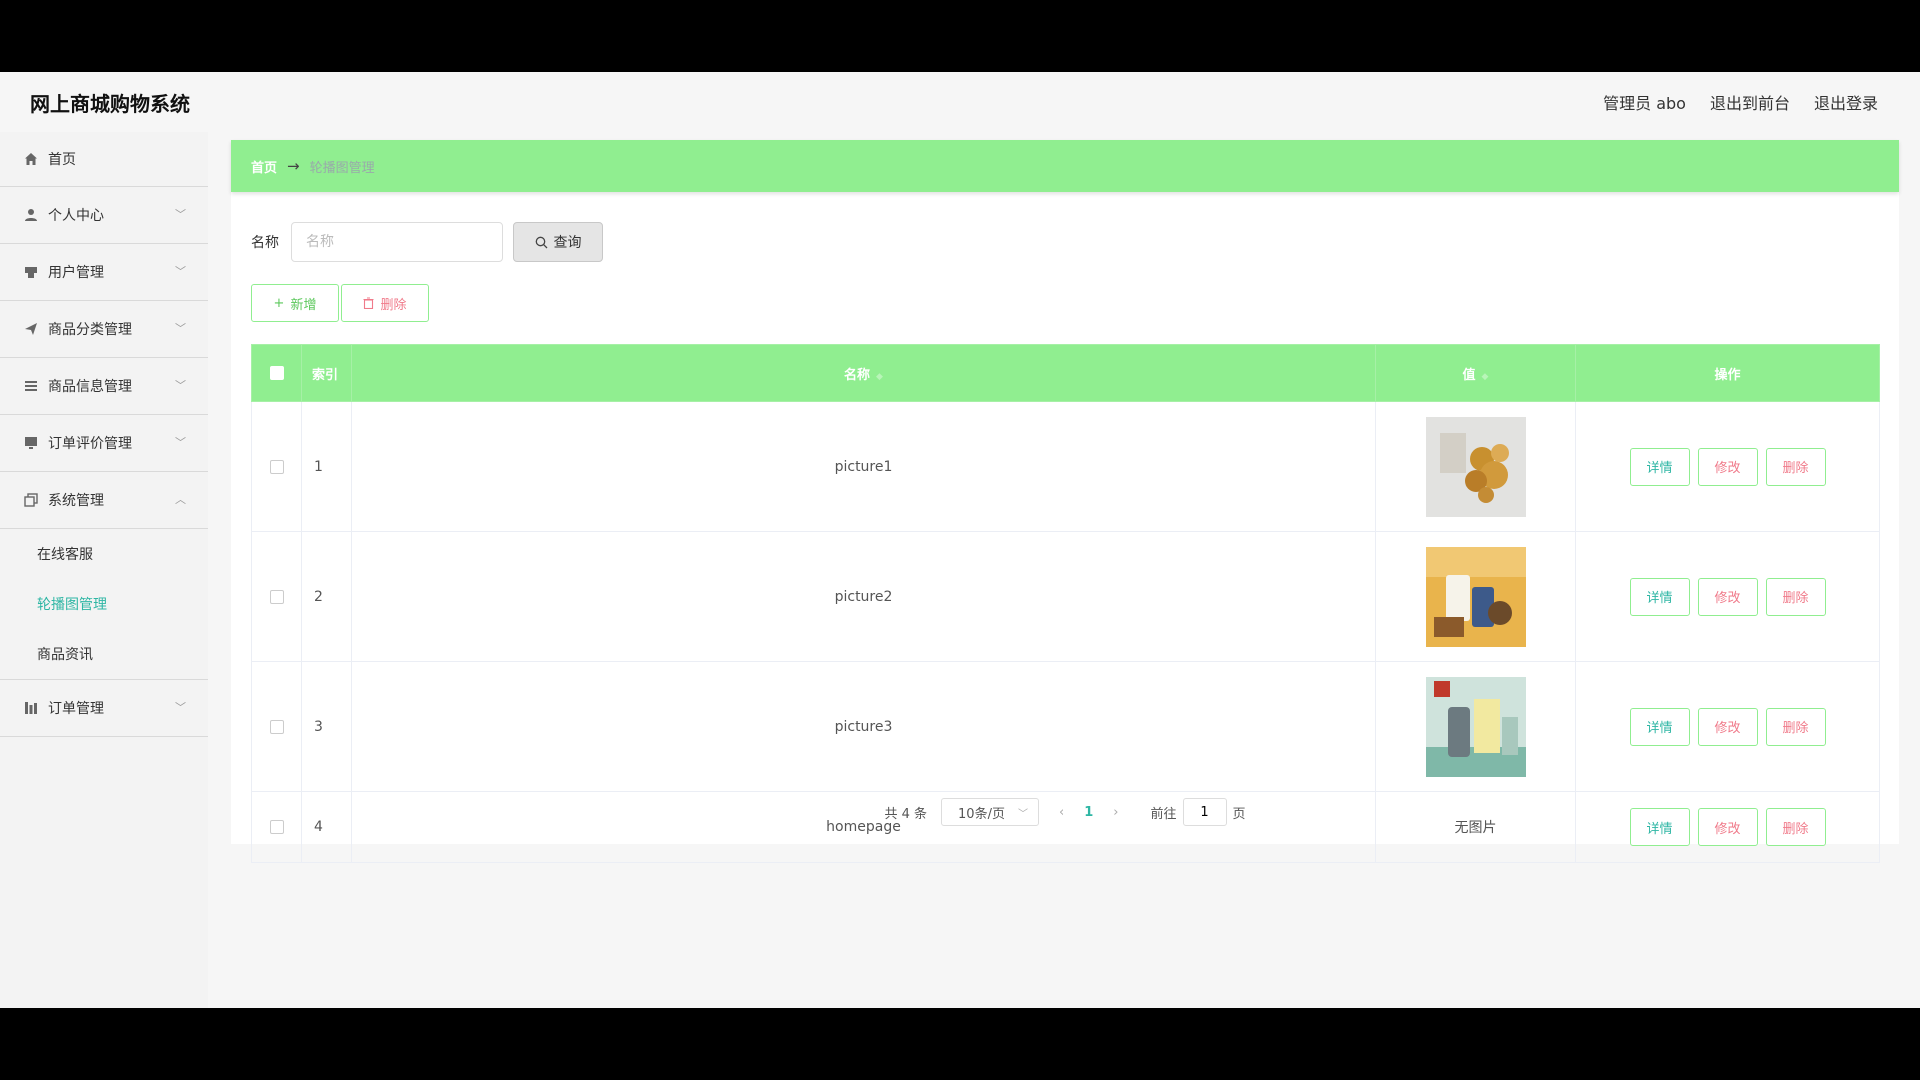 This screenshot has height=1080, width=1920. What do you see at coordinates (340, 303) in the screenshot?
I see `action-row: + 新增 删除` at bounding box center [340, 303].